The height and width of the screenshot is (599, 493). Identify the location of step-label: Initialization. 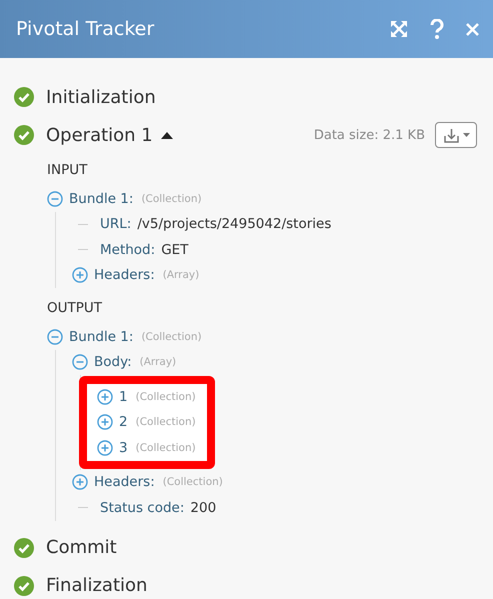
(101, 97).